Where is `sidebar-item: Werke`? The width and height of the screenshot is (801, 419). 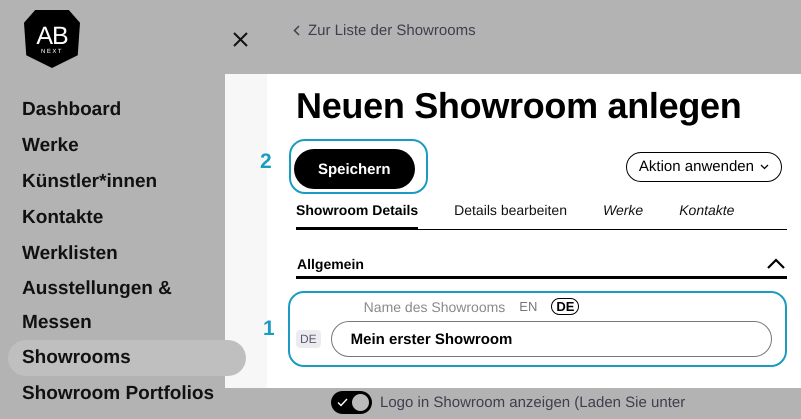
sidebar-item: Werke is located at coordinates (122, 146).